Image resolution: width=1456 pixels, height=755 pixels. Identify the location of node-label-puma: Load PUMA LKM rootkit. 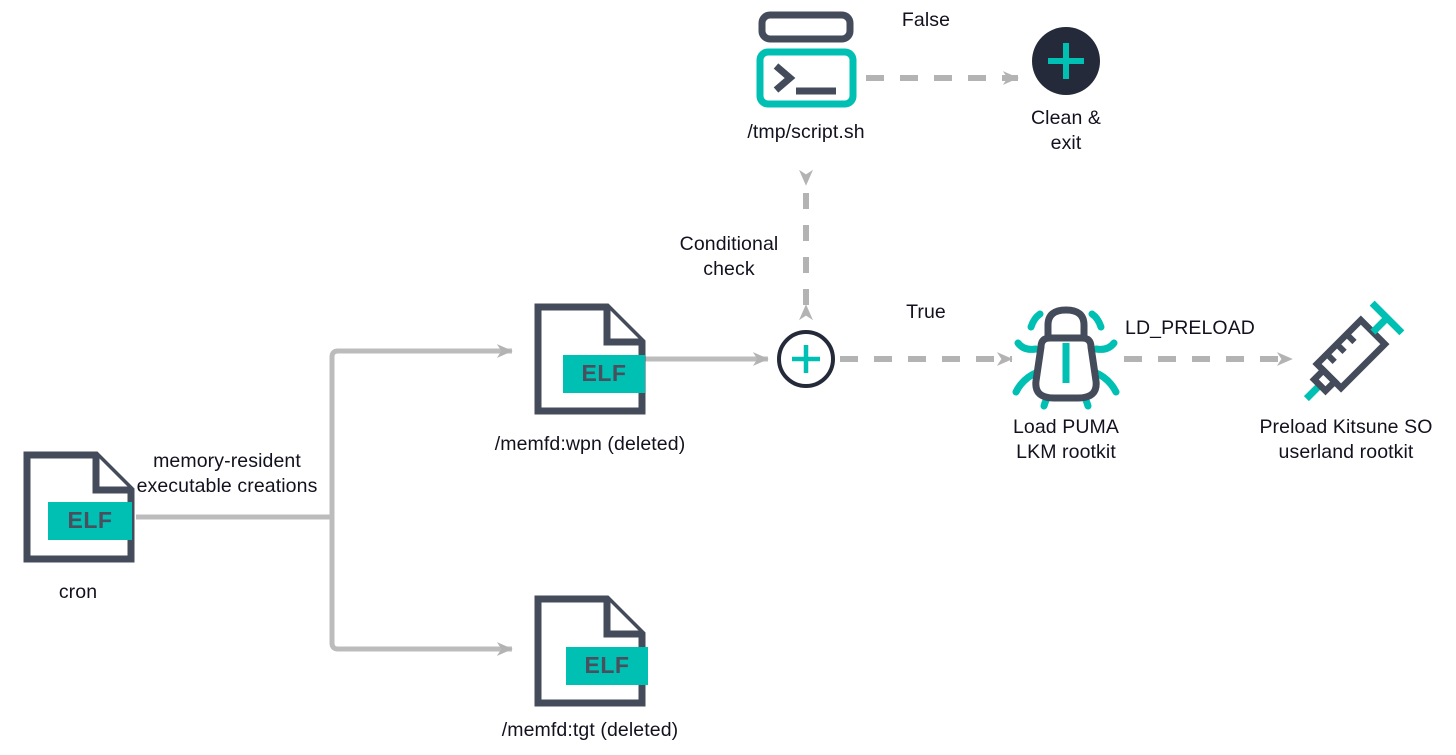
(1066, 439).